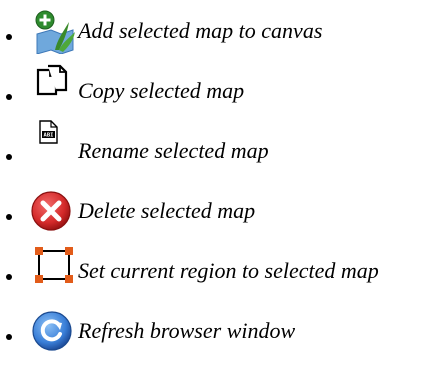 The image size is (442, 372). I want to click on add-map-icon, so click(55, 32).